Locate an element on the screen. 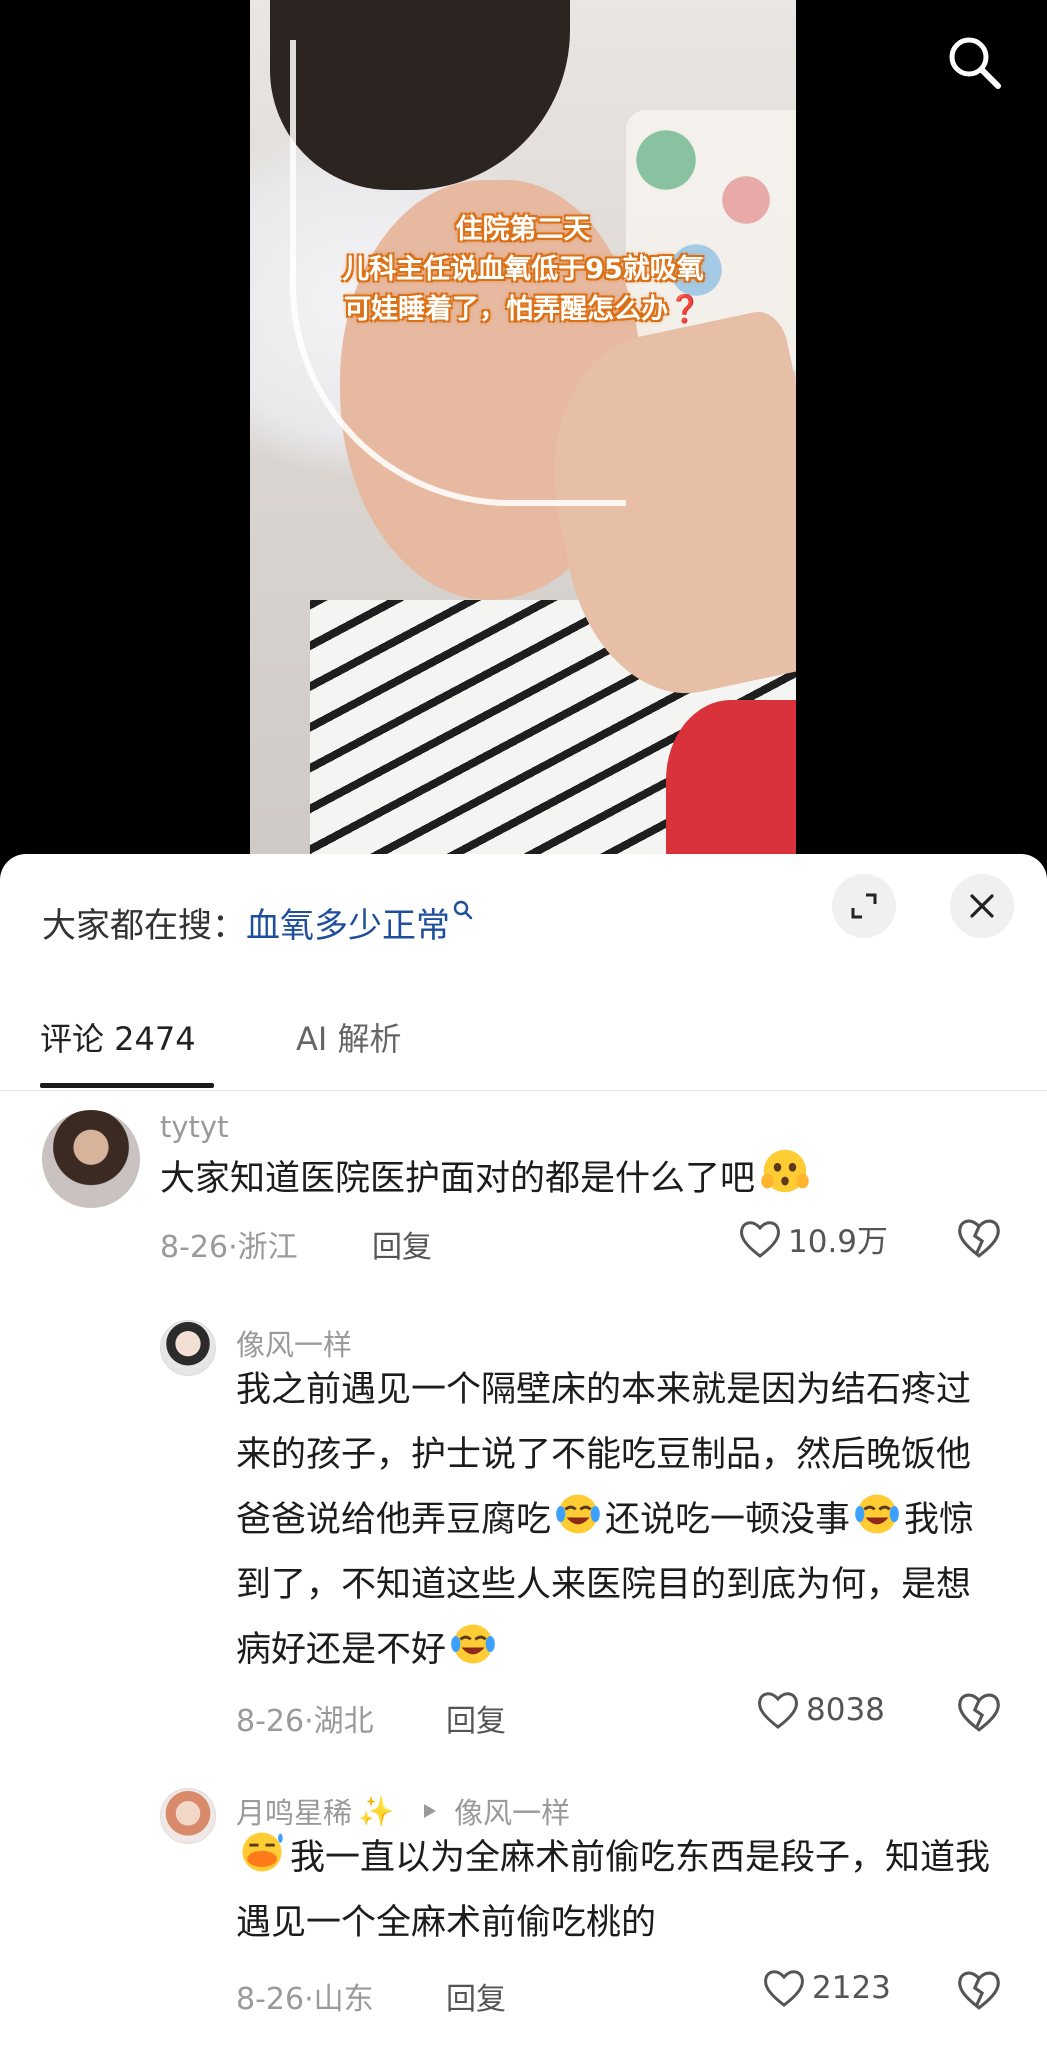 The image size is (1047, 2048). shocked-emoji-icon is located at coordinates (785, 1171).